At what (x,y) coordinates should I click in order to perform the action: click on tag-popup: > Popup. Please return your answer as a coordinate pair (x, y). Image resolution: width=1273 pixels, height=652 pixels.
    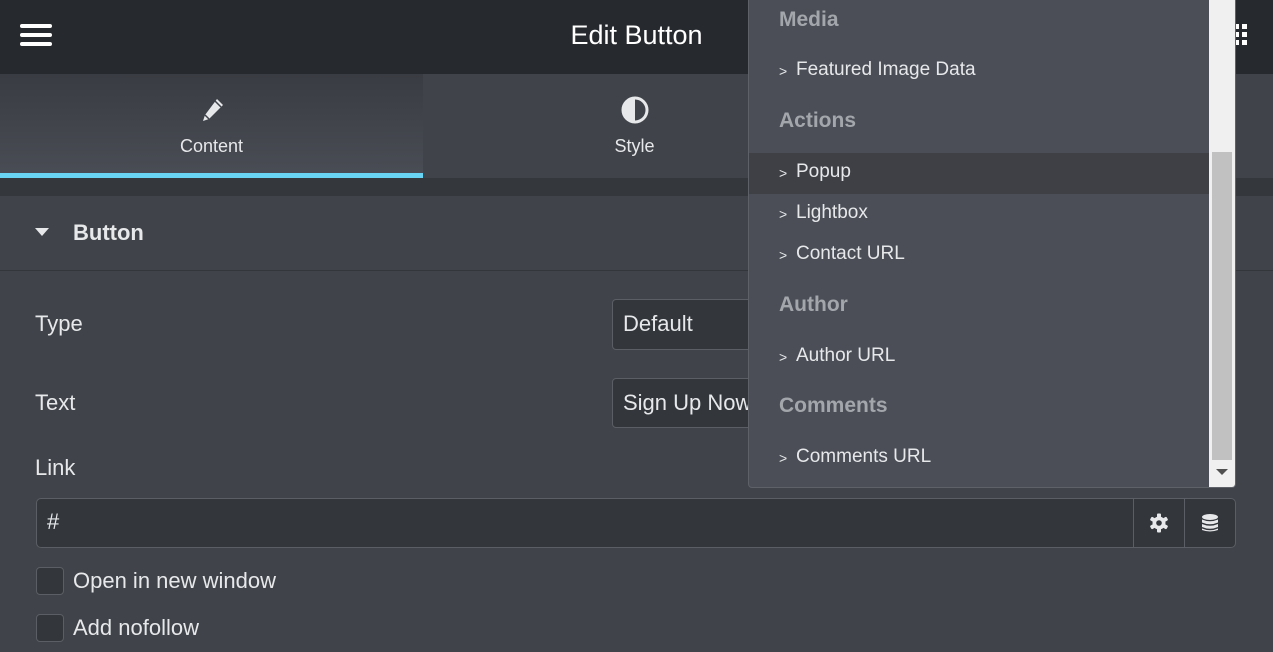
    Looking at the image, I should click on (979, 173).